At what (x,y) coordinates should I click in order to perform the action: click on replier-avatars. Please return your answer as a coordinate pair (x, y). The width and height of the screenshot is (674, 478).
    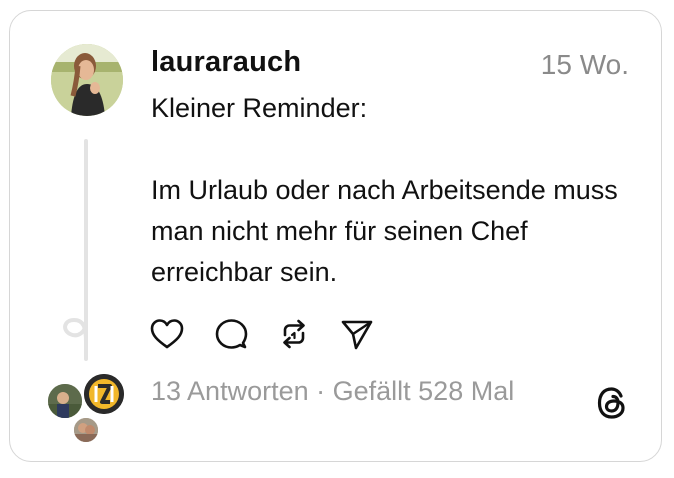
    Looking at the image, I should click on (86, 408).